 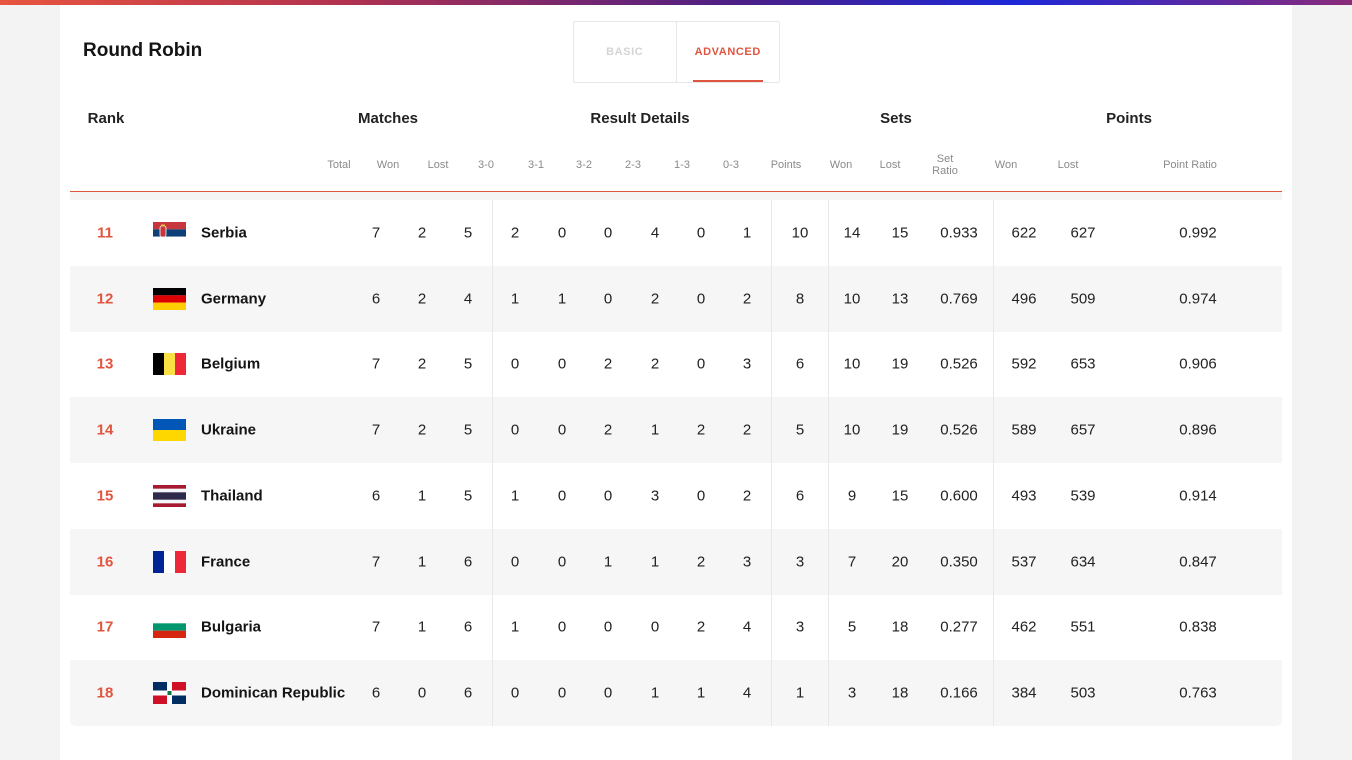 I want to click on col-header-sets-lost: Lost, so click(x=890, y=165).